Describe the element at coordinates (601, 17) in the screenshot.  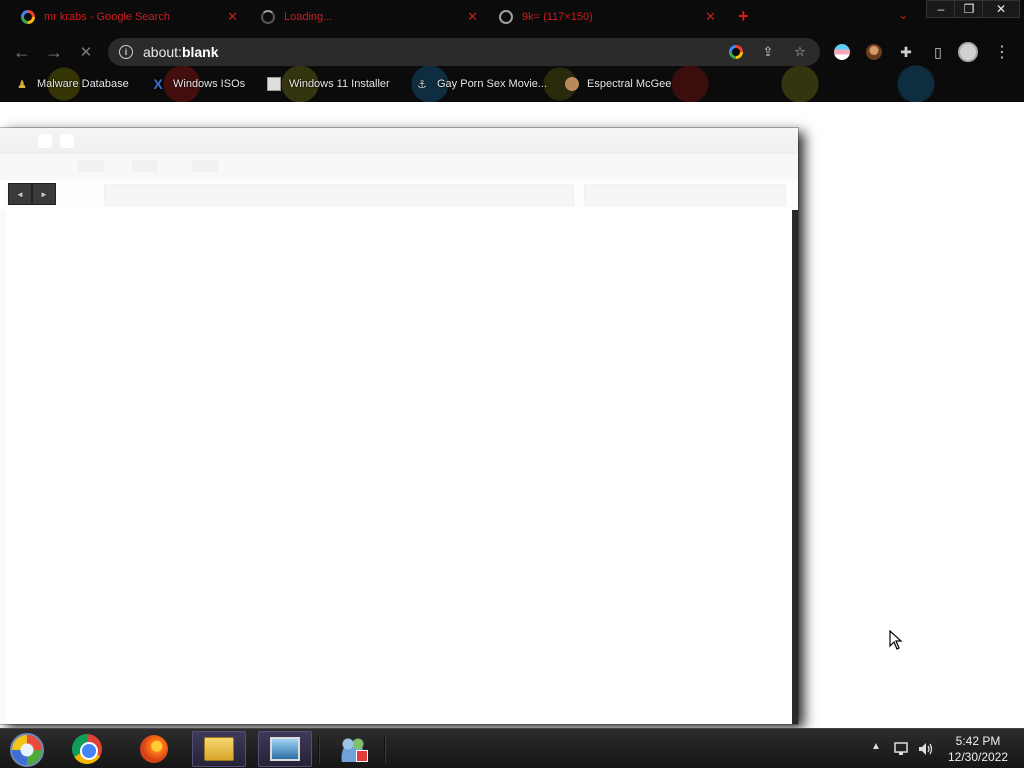
I see `tab-image: 9k= (117×150) ✕` at that location.